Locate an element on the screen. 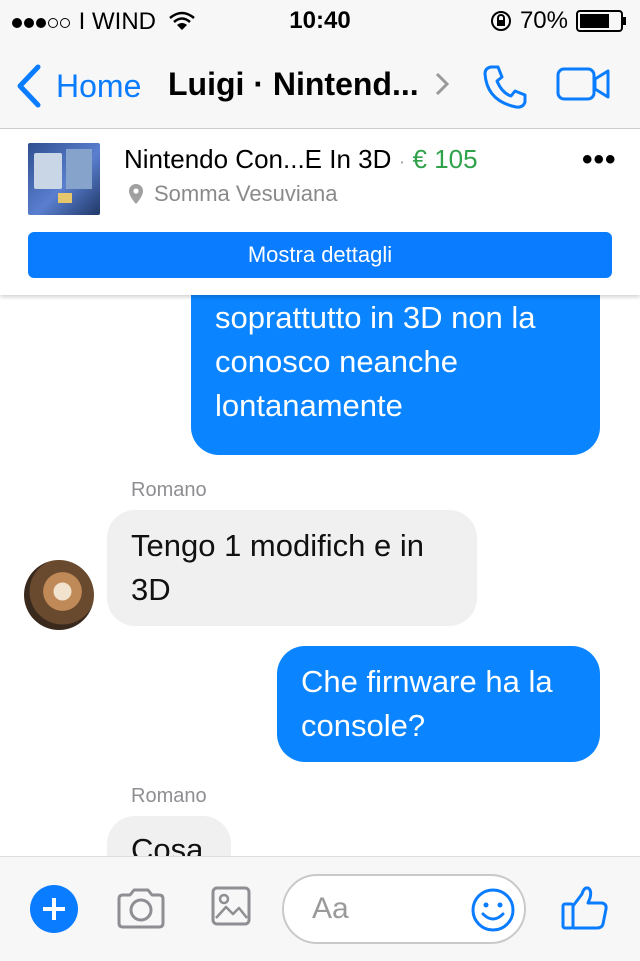  back-chevron-icon is located at coordinates (29, 86).